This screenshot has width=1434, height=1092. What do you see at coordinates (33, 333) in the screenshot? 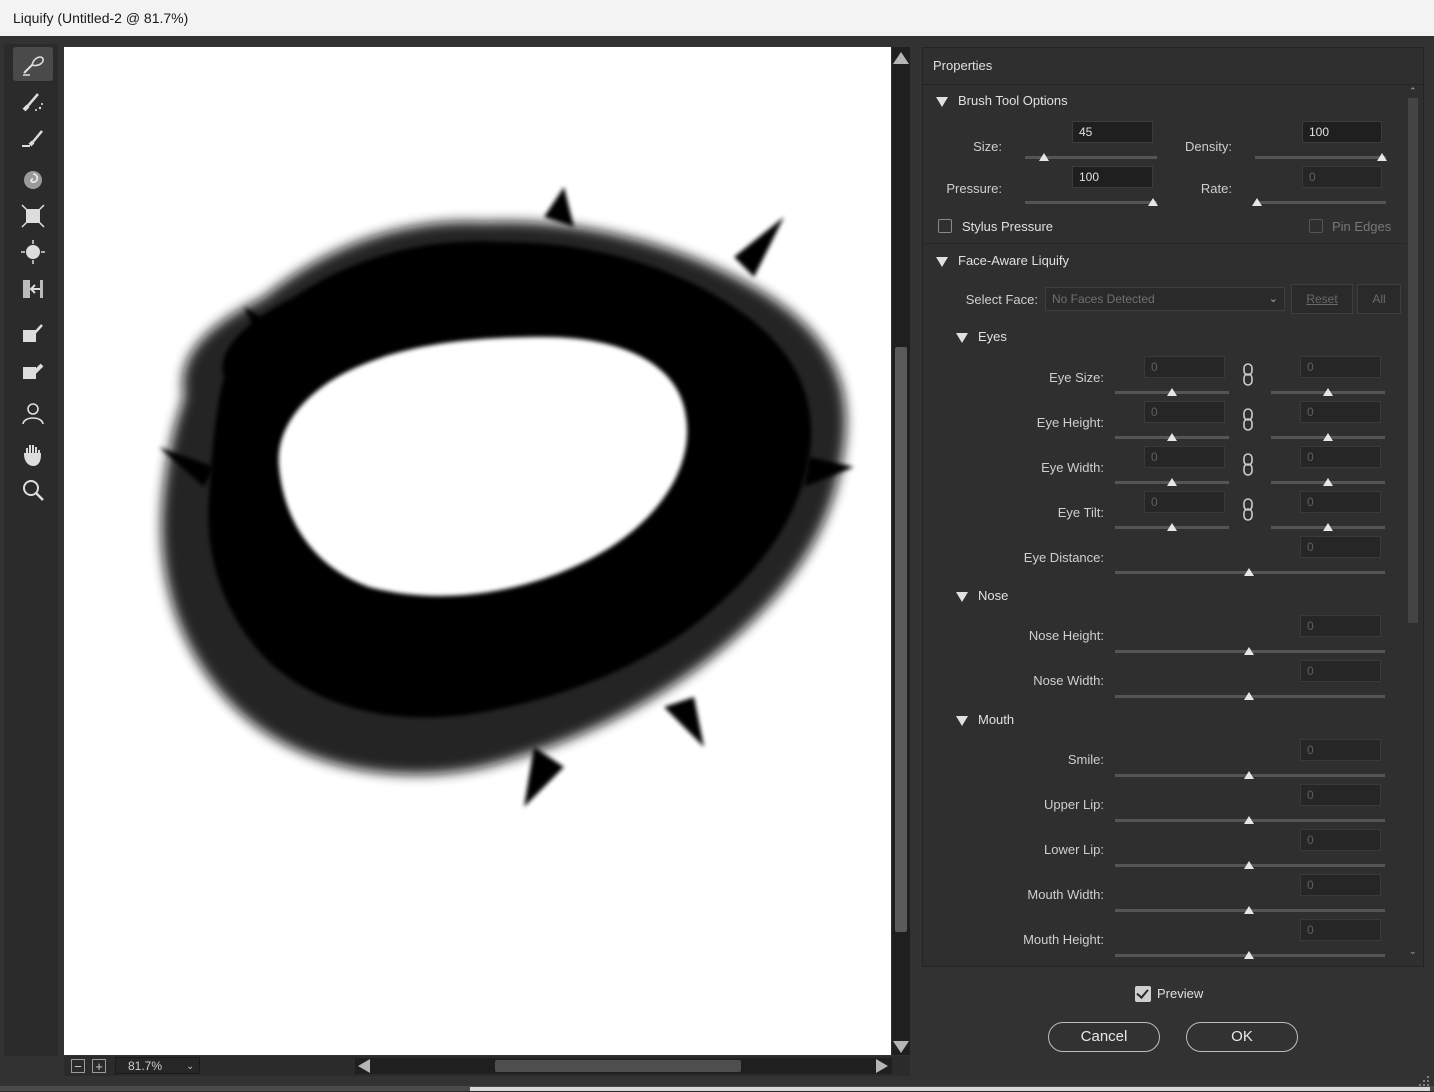
I see `freeze-mask-tool-icon` at bounding box center [33, 333].